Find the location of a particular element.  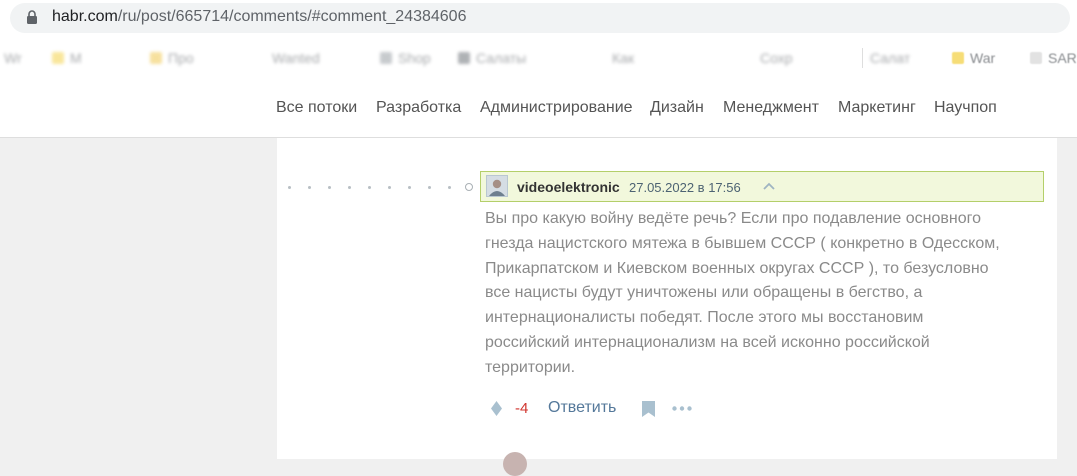

nav-item-administration: Администрирование is located at coordinates (556, 108).